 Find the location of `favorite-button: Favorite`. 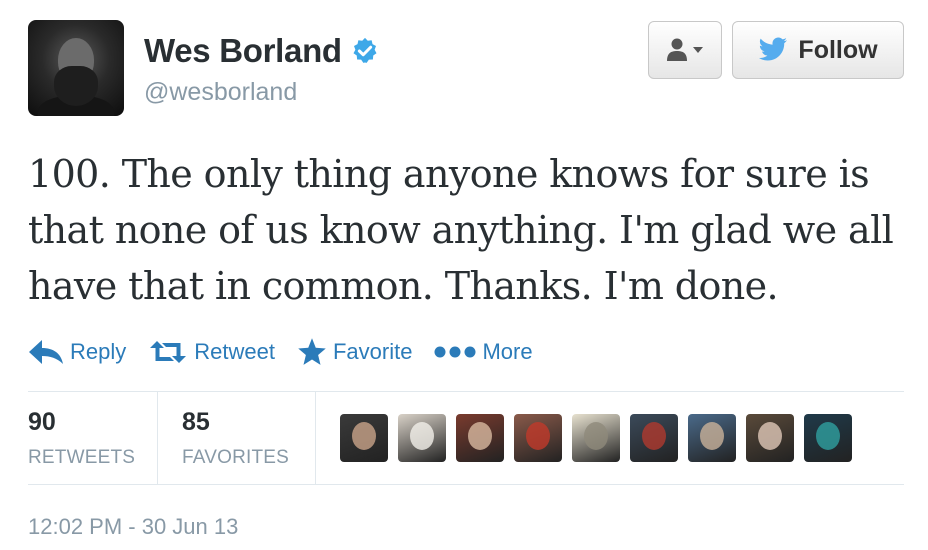

favorite-button: Favorite is located at coordinates (354, 352).